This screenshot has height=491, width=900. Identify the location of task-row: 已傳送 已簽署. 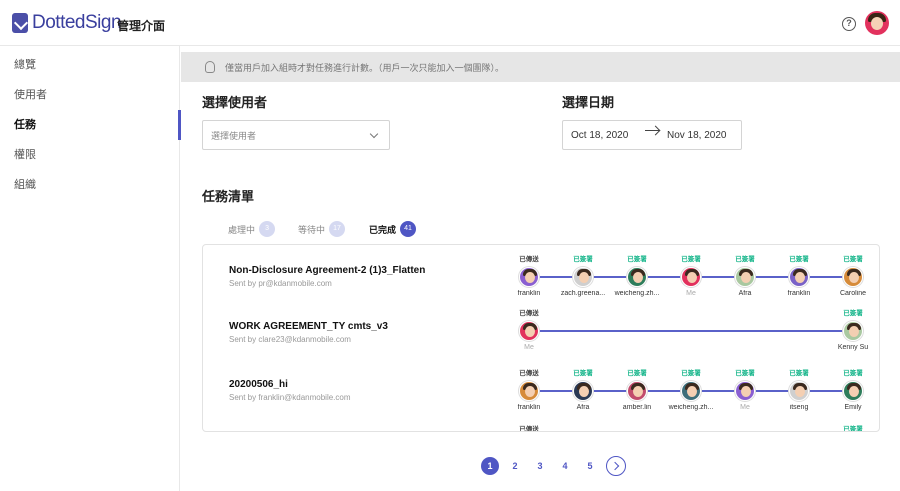
(541, 426).